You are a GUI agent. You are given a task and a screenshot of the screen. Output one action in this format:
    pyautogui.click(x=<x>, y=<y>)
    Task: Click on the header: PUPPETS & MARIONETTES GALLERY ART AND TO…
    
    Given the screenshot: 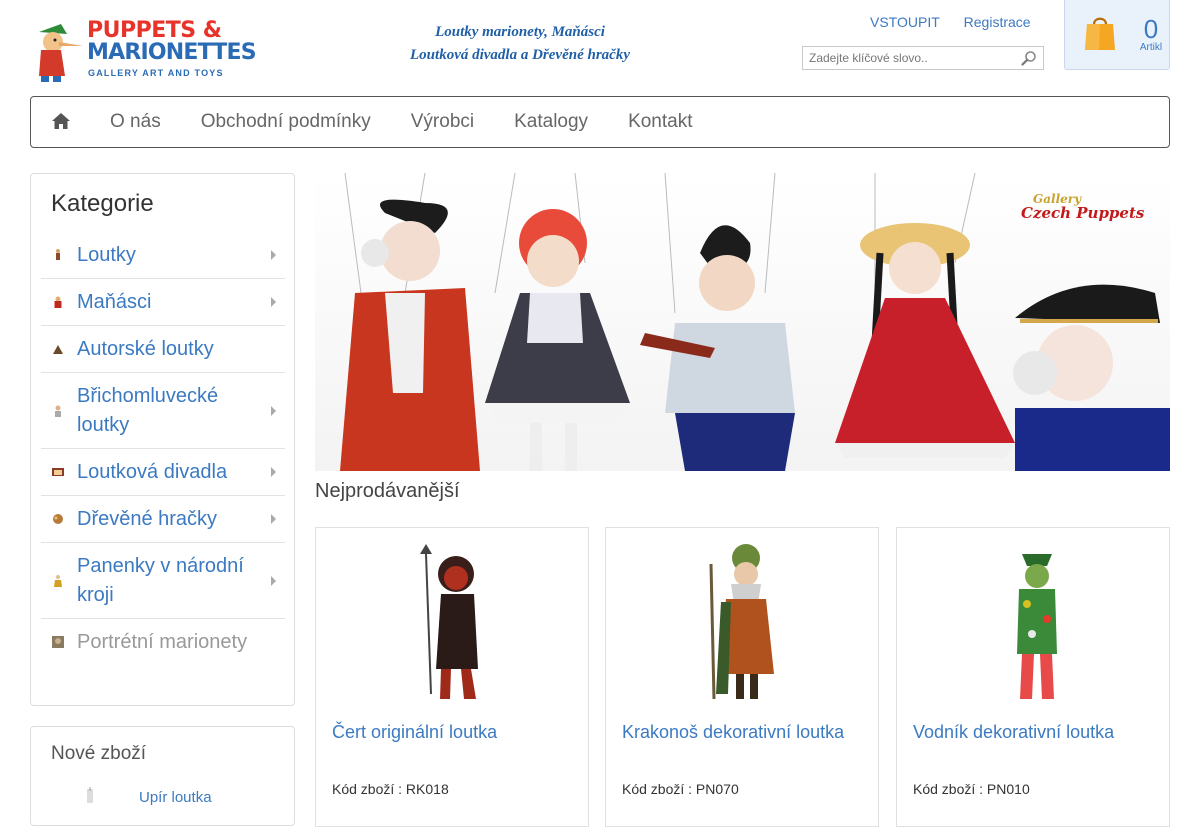 What is the action you would take?
    pyautogui.click(x=600, y=48)
    